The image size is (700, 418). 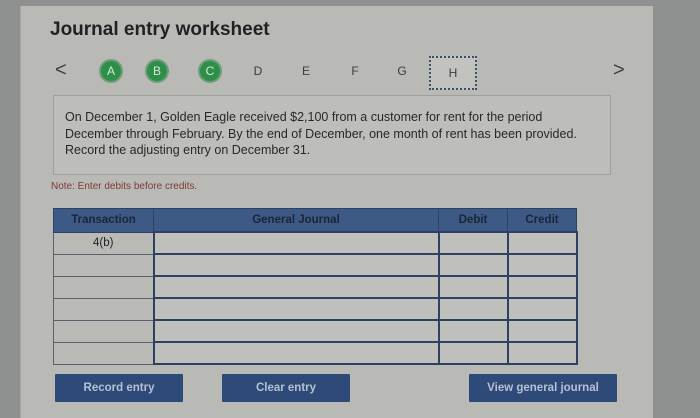 What do you see at coordinates (453, 73) in the screenshot?
I see `step-h: H` at bounding box center [453, 73].